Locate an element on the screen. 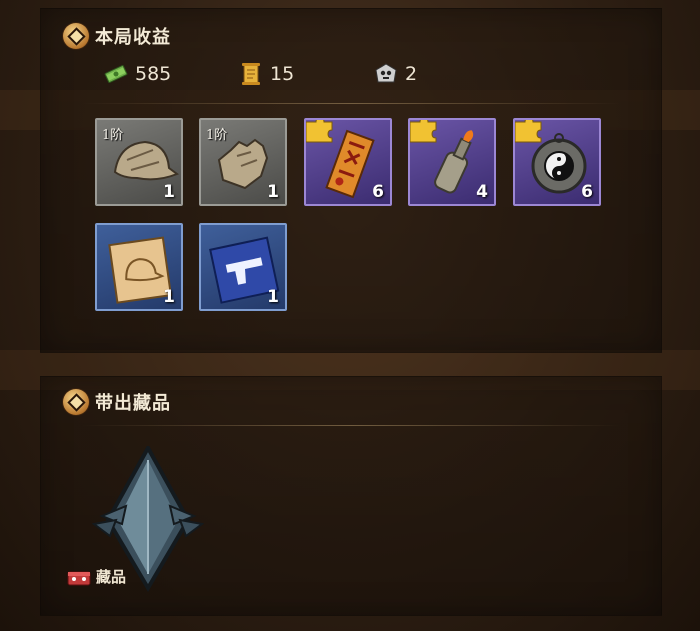 The height and width of the screenshot is (631, 700). collectibles-header: 带出藏品 is located at coordinates (117, 402).